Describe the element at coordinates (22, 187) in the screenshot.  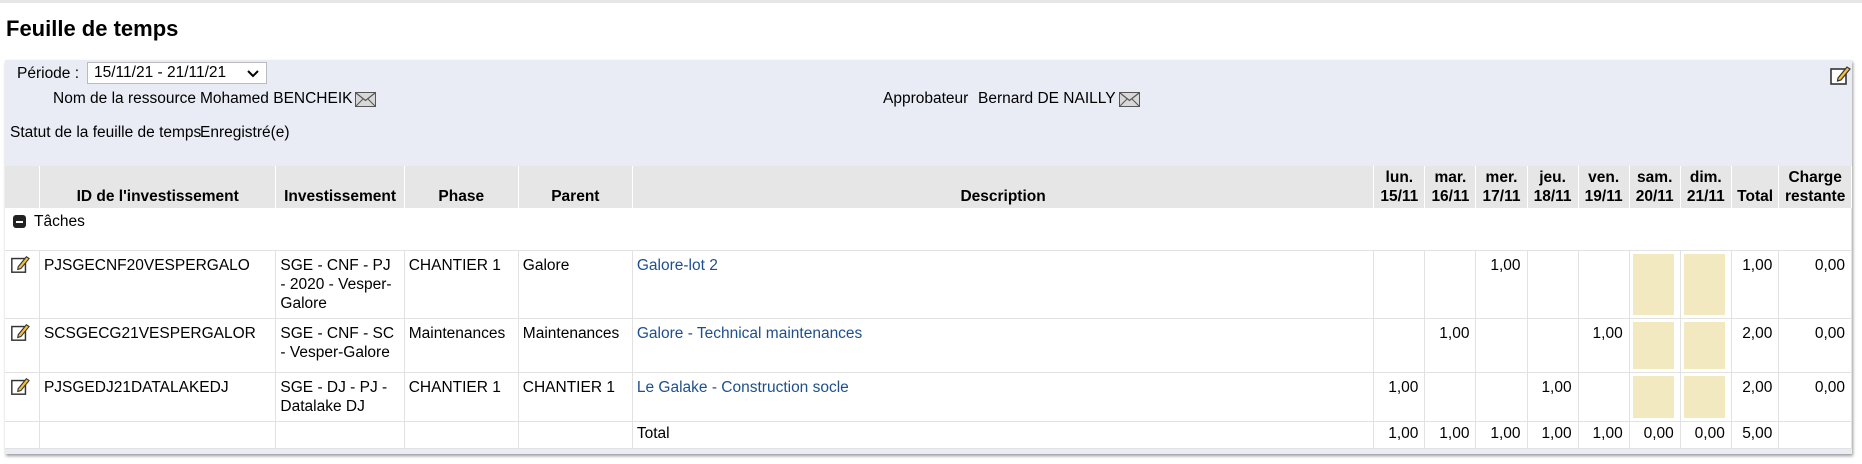
I see `col-action` at that location.